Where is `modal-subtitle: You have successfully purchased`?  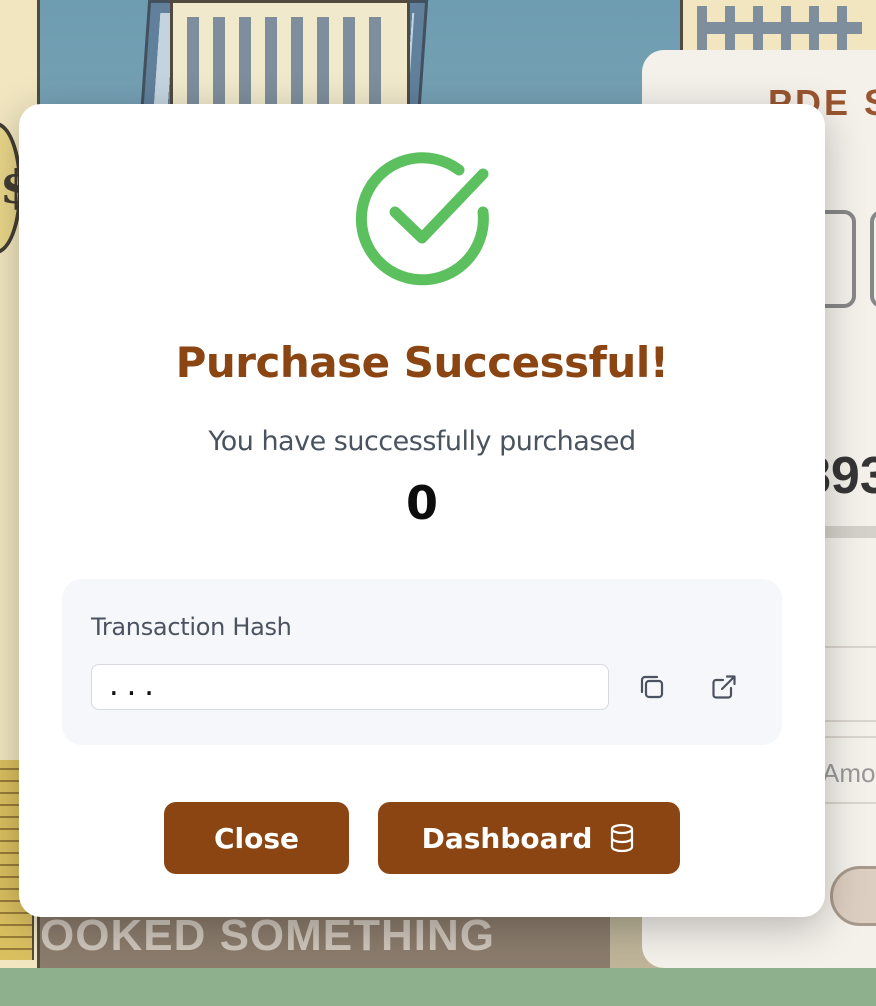
modal-subtitle: You have successfully purchased is located at coordinates (422, 441).